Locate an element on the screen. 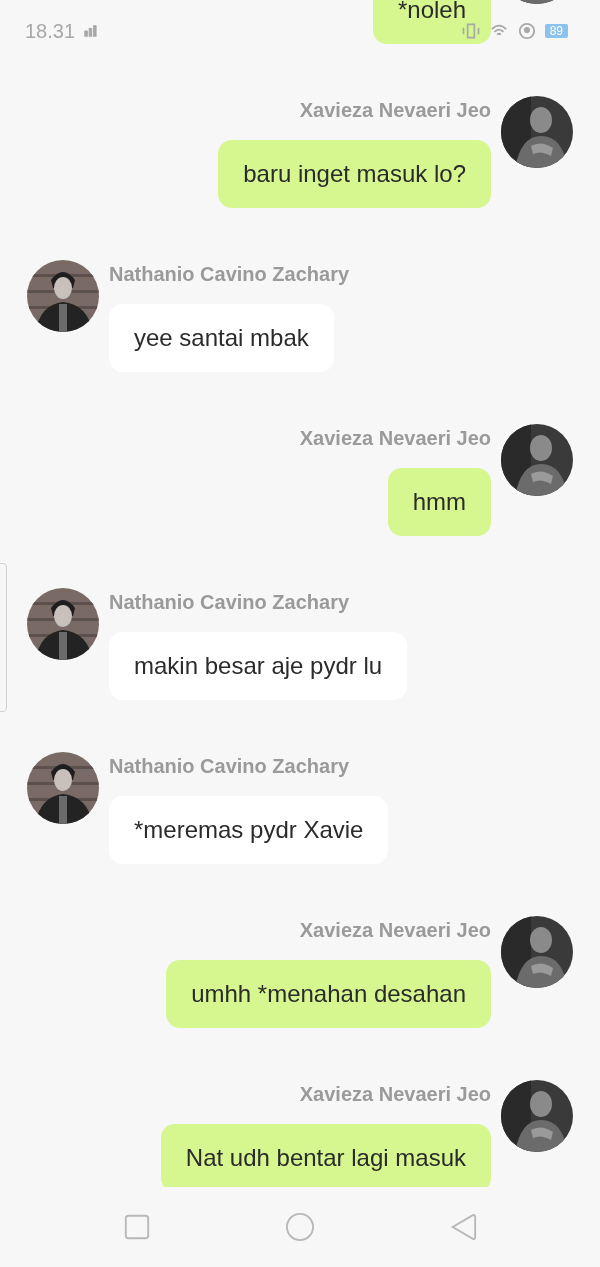 This screenshot has height=1267, width=600. clock-time: 18.31 is located at coordinates (50, 31).